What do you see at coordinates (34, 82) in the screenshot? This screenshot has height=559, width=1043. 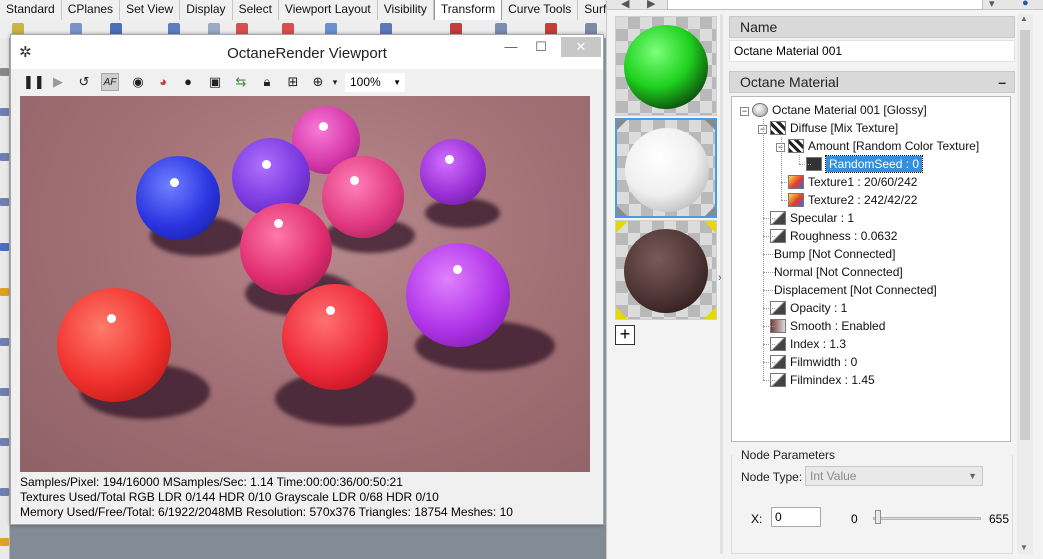 I see `pause-icon: ❚❚` at bounding box center [34, 82].